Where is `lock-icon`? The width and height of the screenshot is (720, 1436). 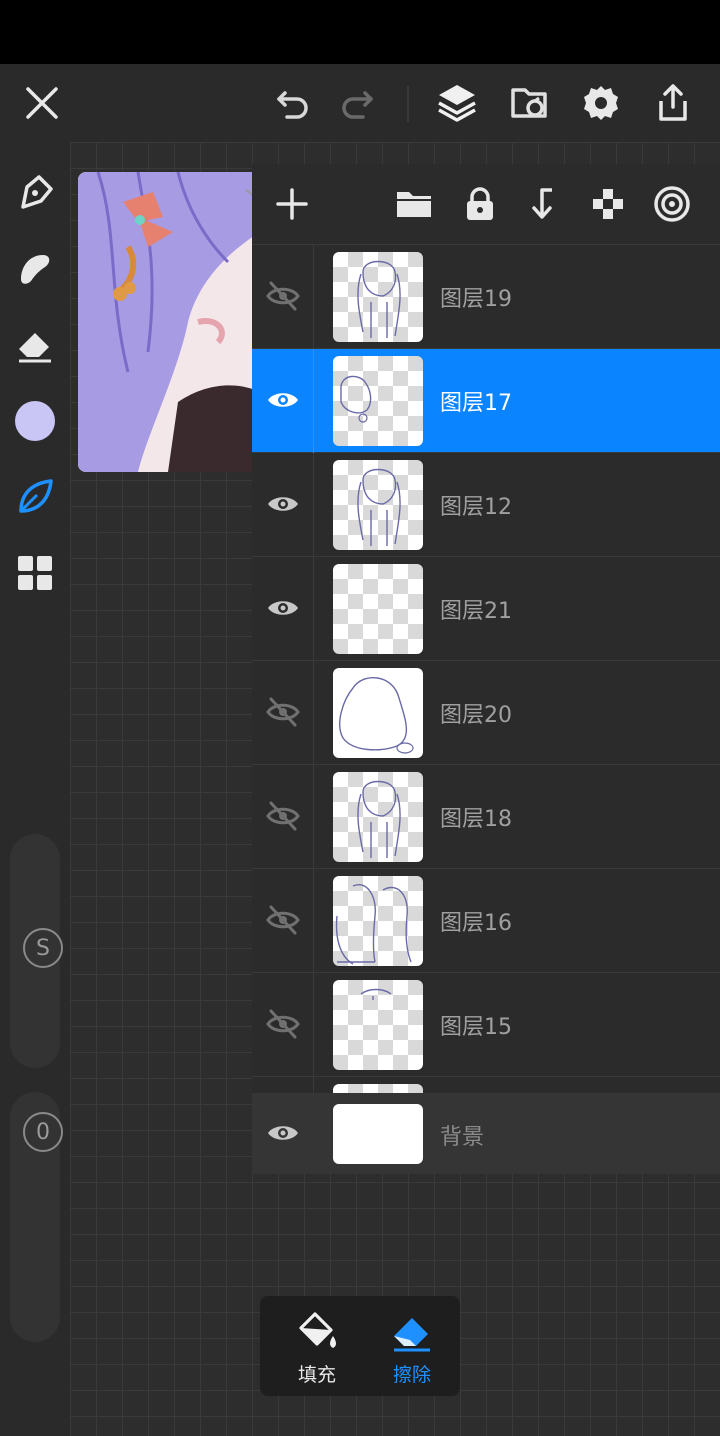
lock-icon is located at coordinates (480, 204).